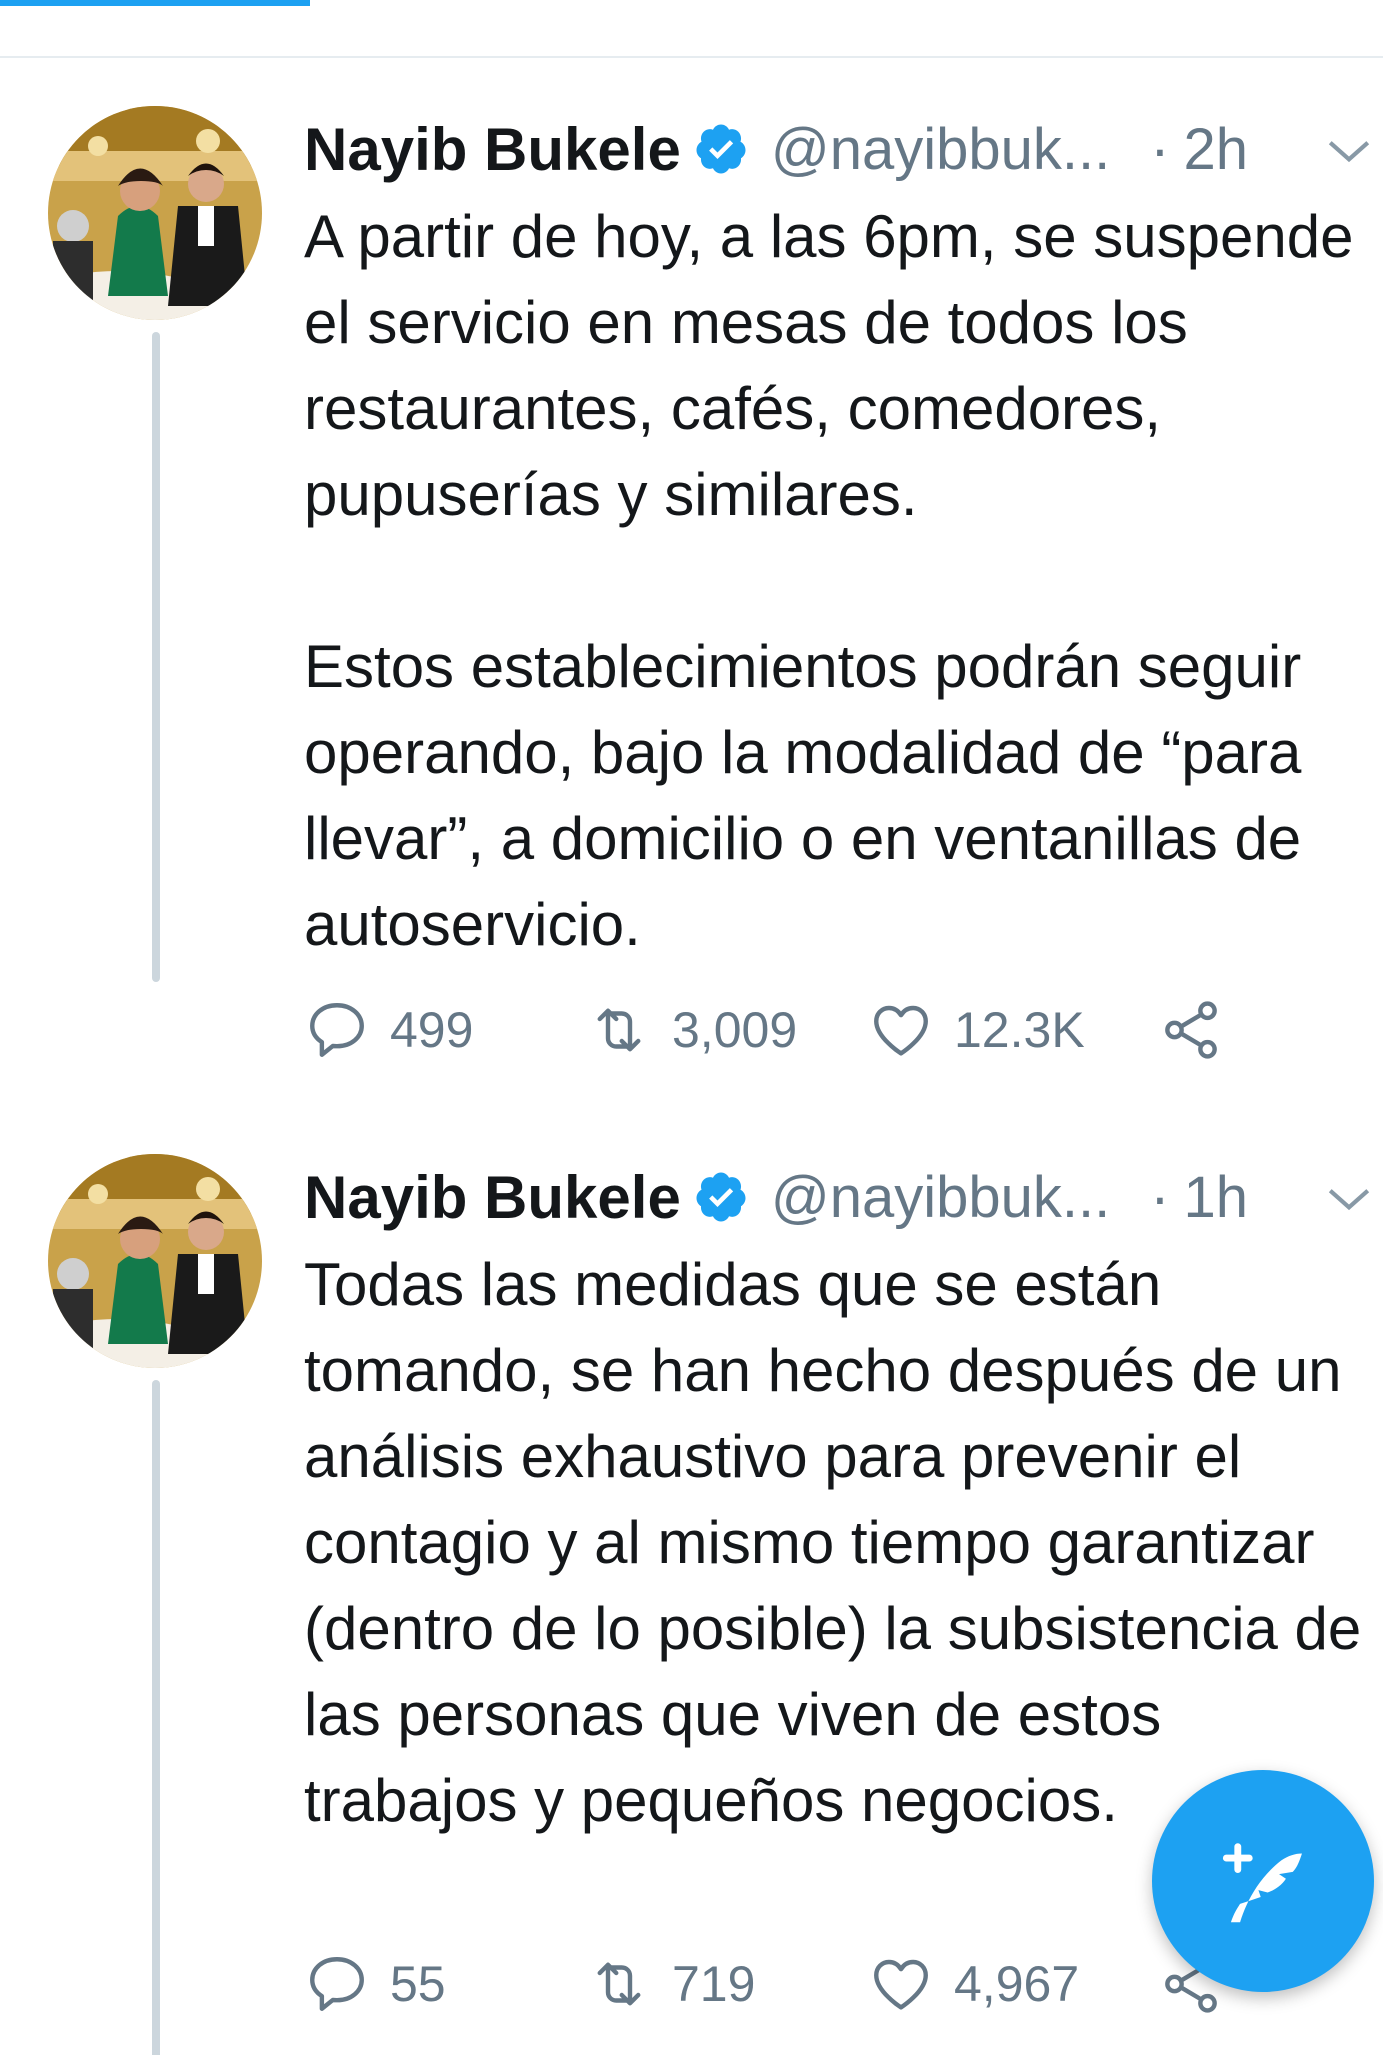 The image size is (1383, 2055). I want to click on tweet-header: Nayib Bukele @nayibbuk... · 2h, so click(839, 149).